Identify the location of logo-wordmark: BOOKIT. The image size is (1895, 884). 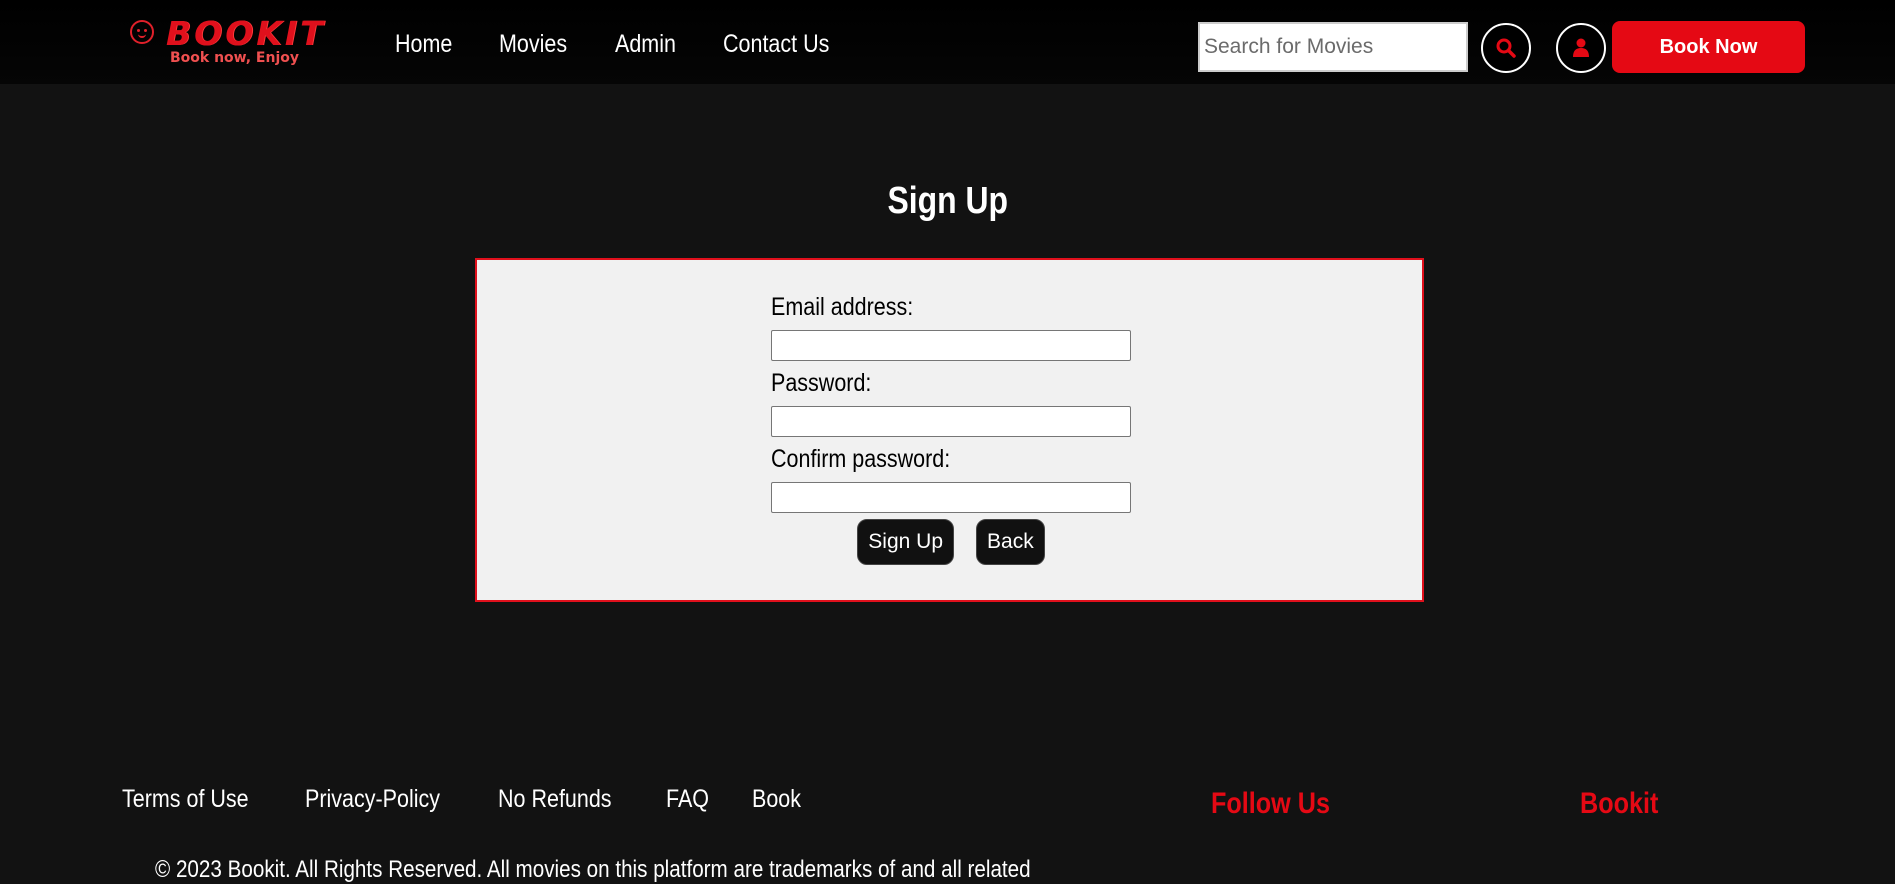
(246, 33).